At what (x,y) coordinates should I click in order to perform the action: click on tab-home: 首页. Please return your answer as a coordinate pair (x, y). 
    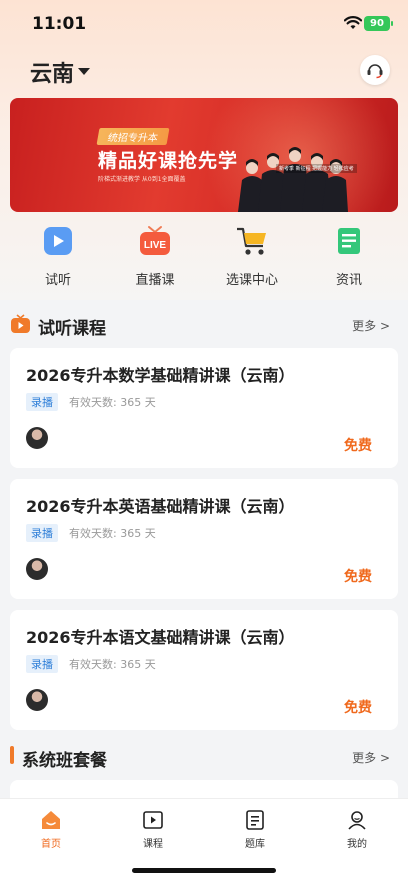
    Looking at the image, I should click on (51, 829).